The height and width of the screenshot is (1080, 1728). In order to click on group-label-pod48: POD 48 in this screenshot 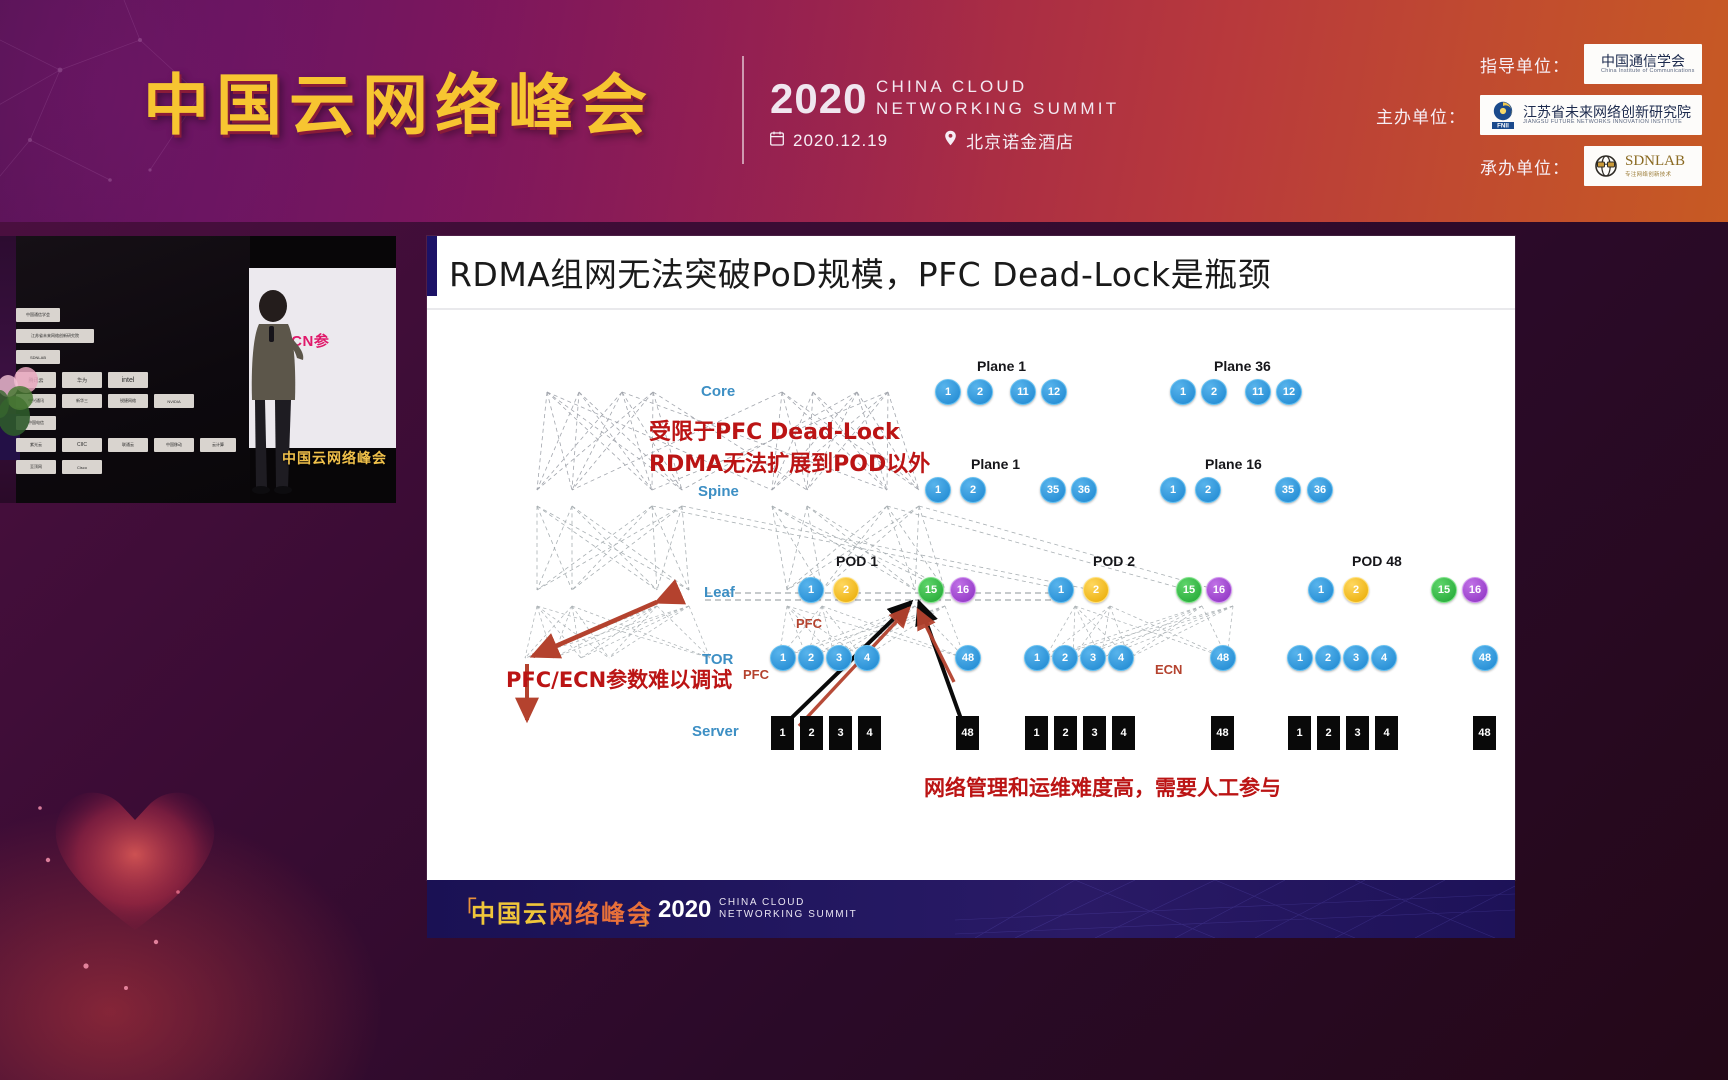, I will do `click(1377, 561)`.